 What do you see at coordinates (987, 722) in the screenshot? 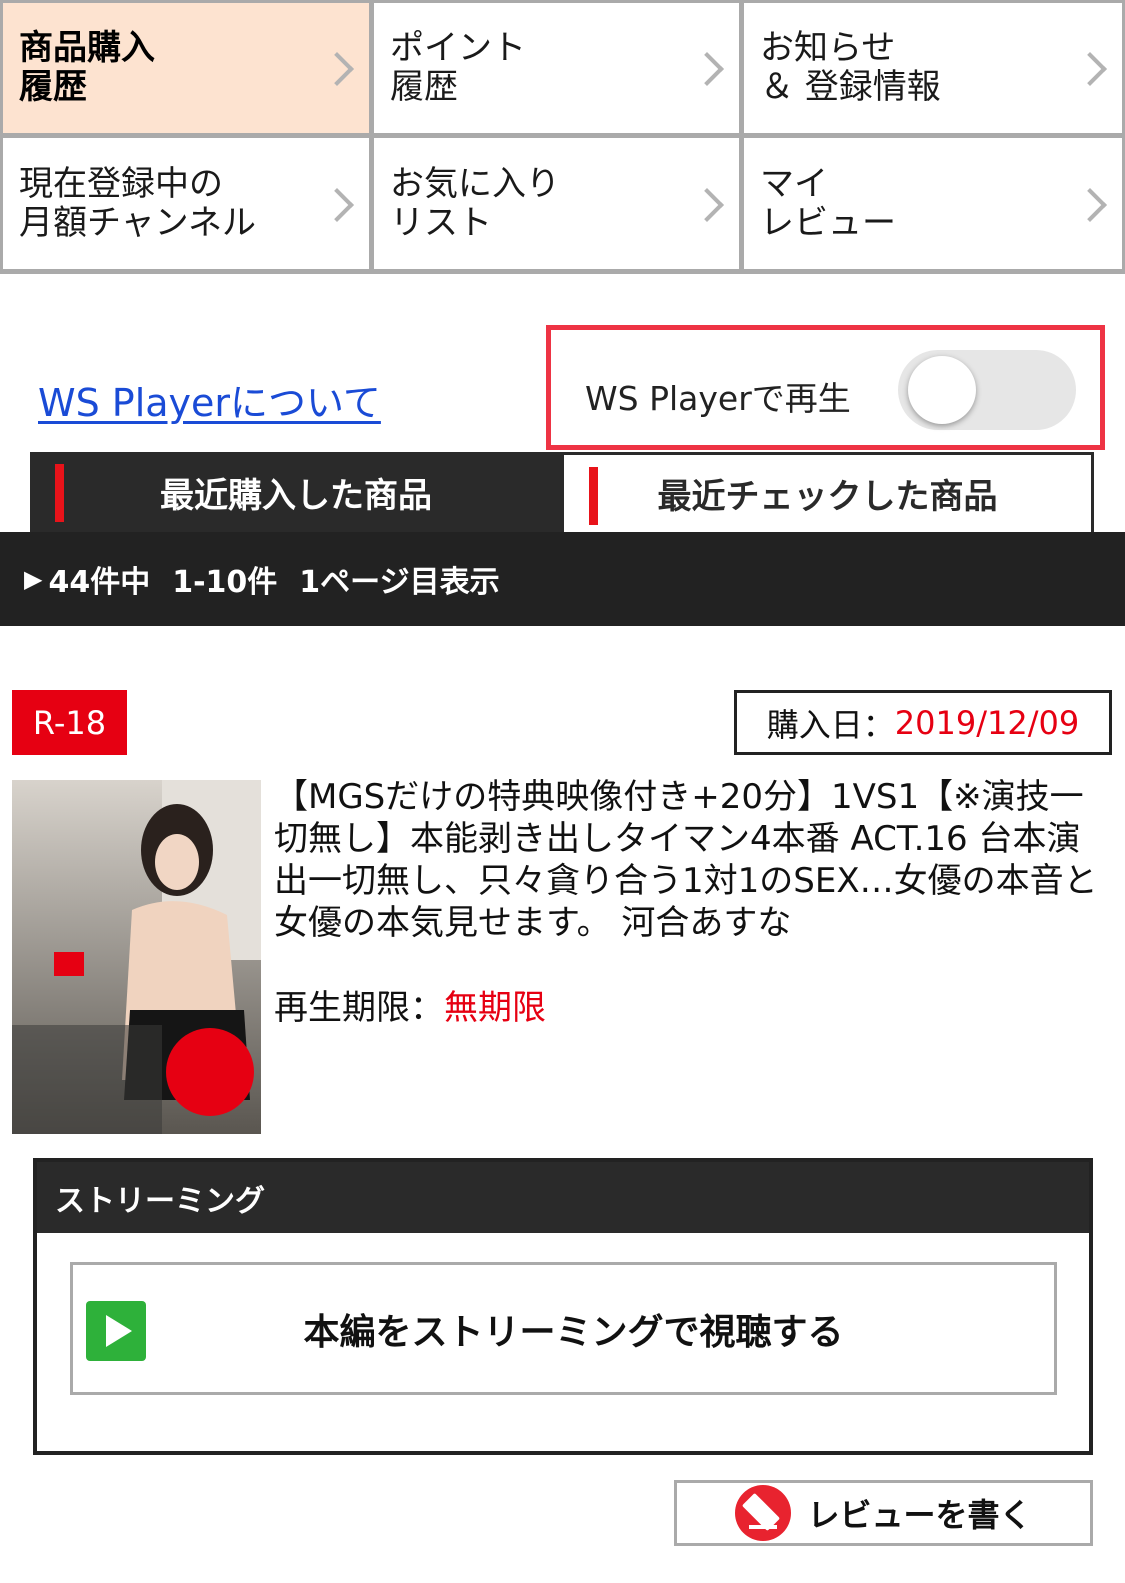
I see `purchase-date-value: 2019/12/09` at bounding box center [987, 722].